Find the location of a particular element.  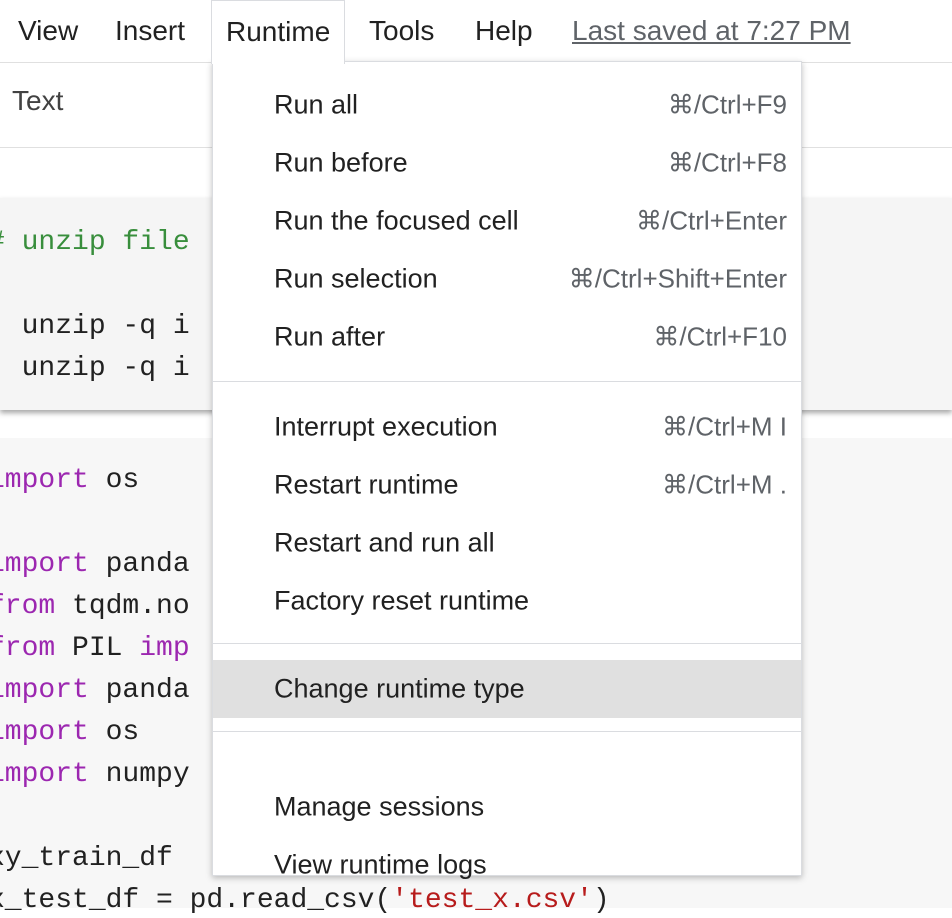

menu-item-label: Change runtime type is located at coordinates (399, 688).